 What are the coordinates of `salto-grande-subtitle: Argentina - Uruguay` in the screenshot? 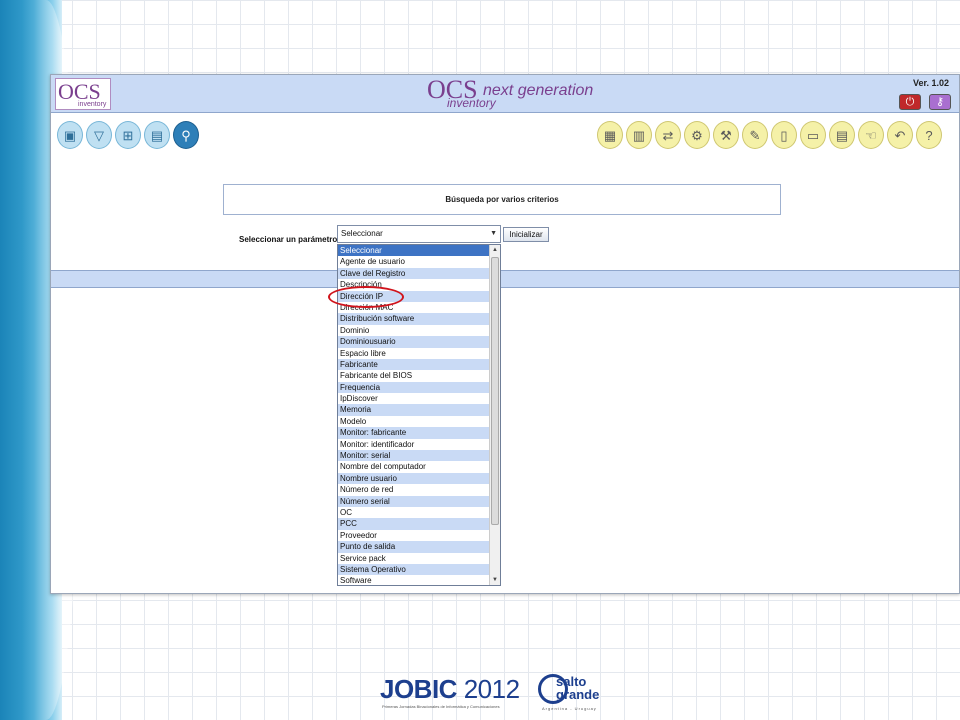 It's located at (569, 708).